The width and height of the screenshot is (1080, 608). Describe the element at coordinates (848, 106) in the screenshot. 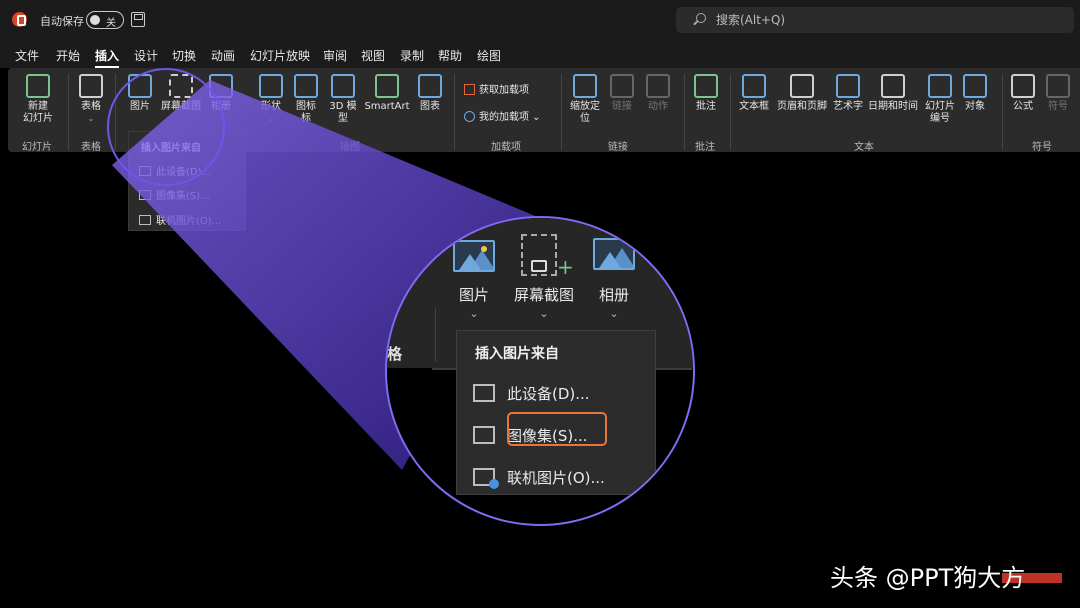

I see `wordart-label: 艺术字` at that location.